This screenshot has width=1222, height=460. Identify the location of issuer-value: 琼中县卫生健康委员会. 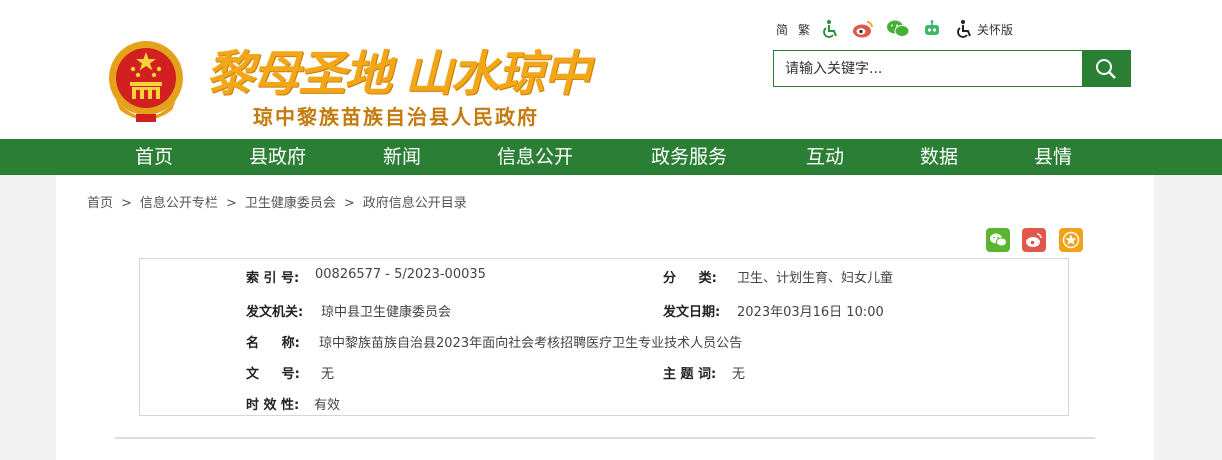
(386, 312).